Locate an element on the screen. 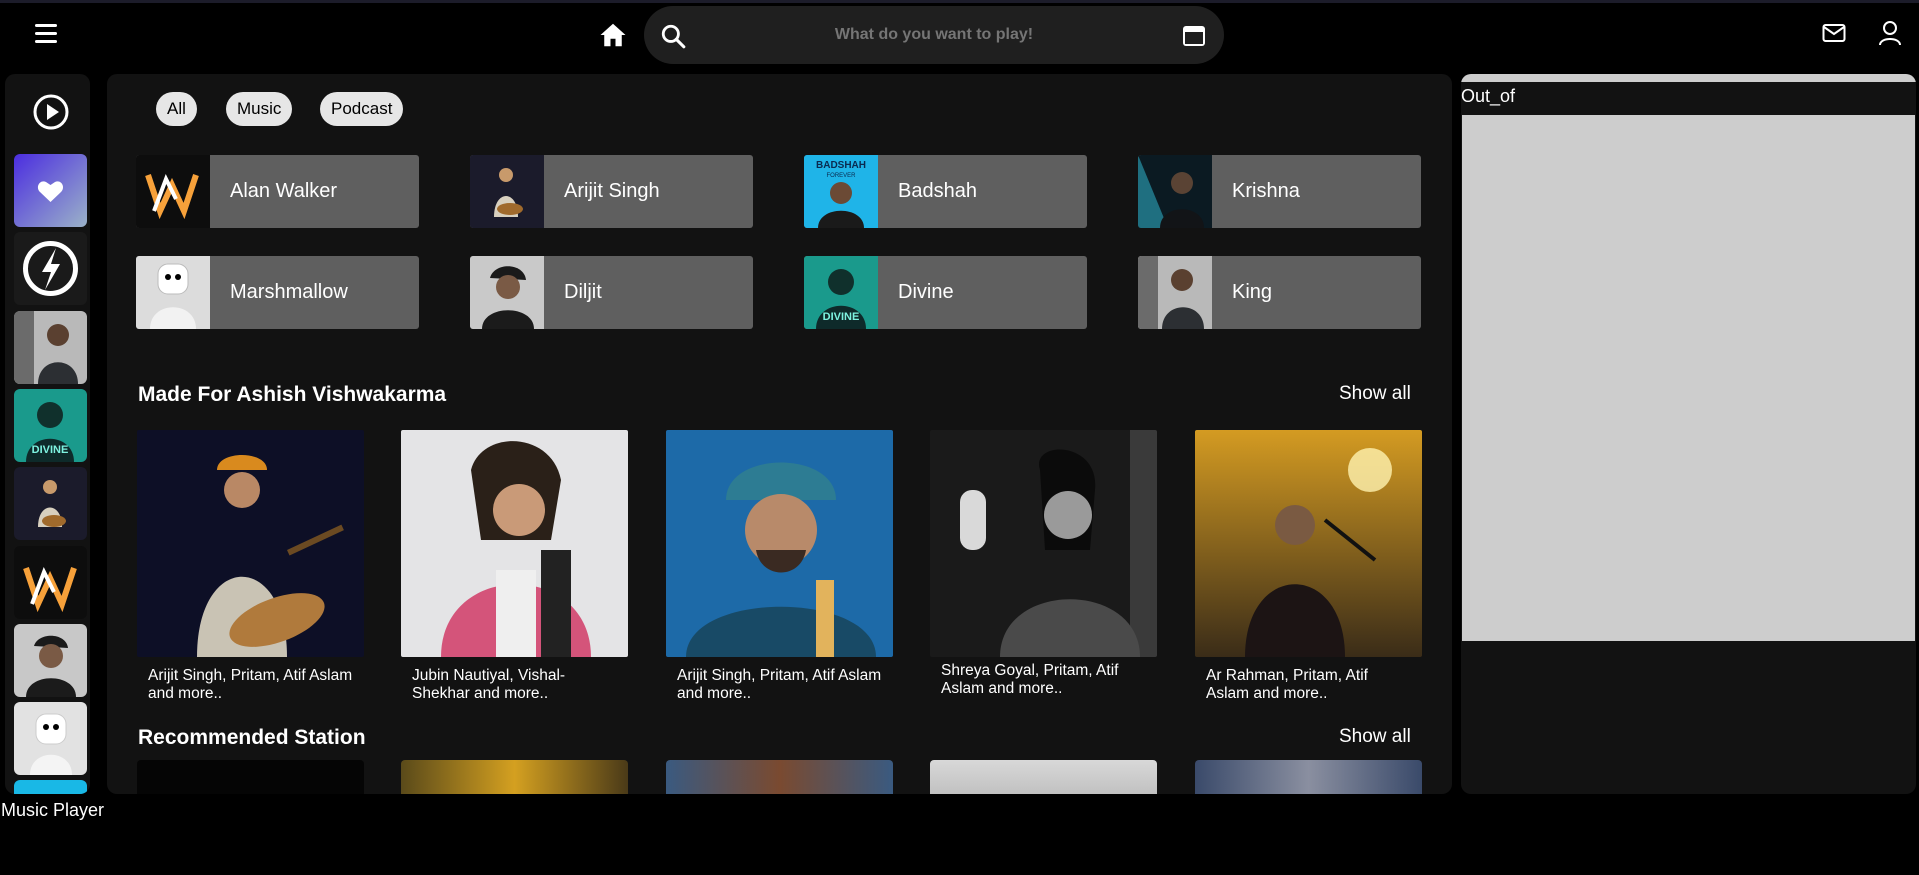  mix-card: Ar Rahman, Pritam, Atif Aslam and more.. is located at coordinates (1308, 566).